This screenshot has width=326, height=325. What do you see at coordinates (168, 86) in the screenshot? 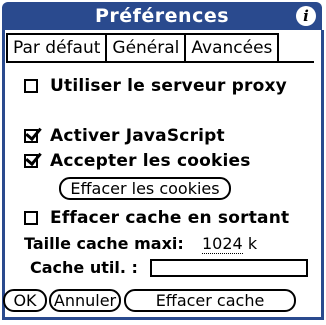
I see `proxy-label: Utiliser le serveur proxy` at bounding box center [168, 86].